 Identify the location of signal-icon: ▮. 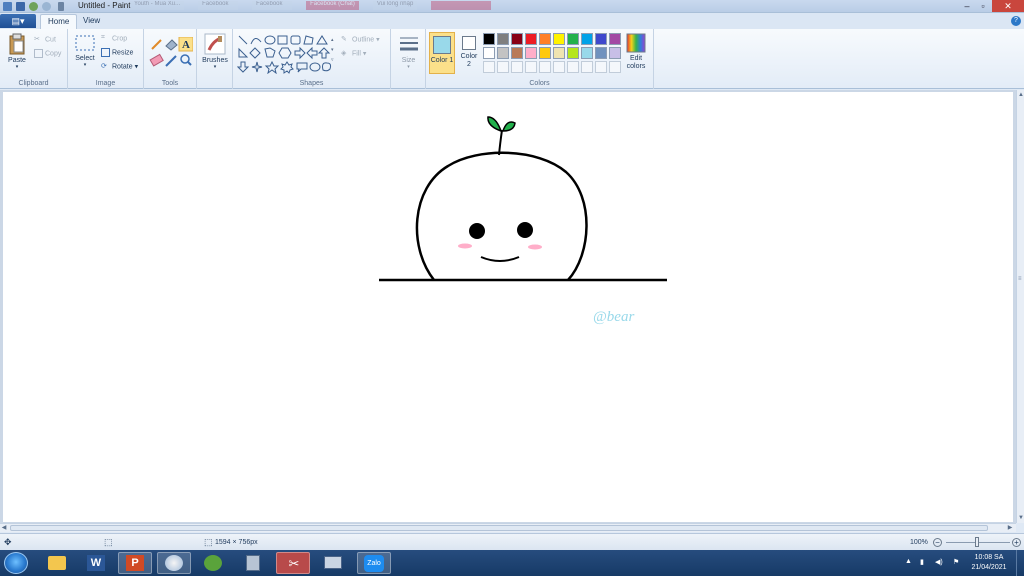
(922, 562).